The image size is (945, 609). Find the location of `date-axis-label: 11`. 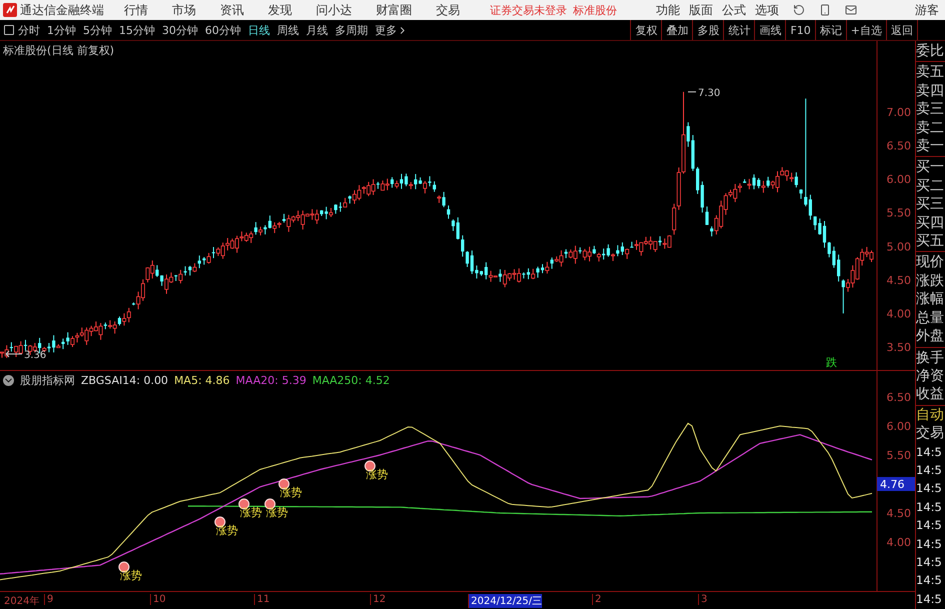

date-axis-label: 11 is located at coordinates (262, 599).